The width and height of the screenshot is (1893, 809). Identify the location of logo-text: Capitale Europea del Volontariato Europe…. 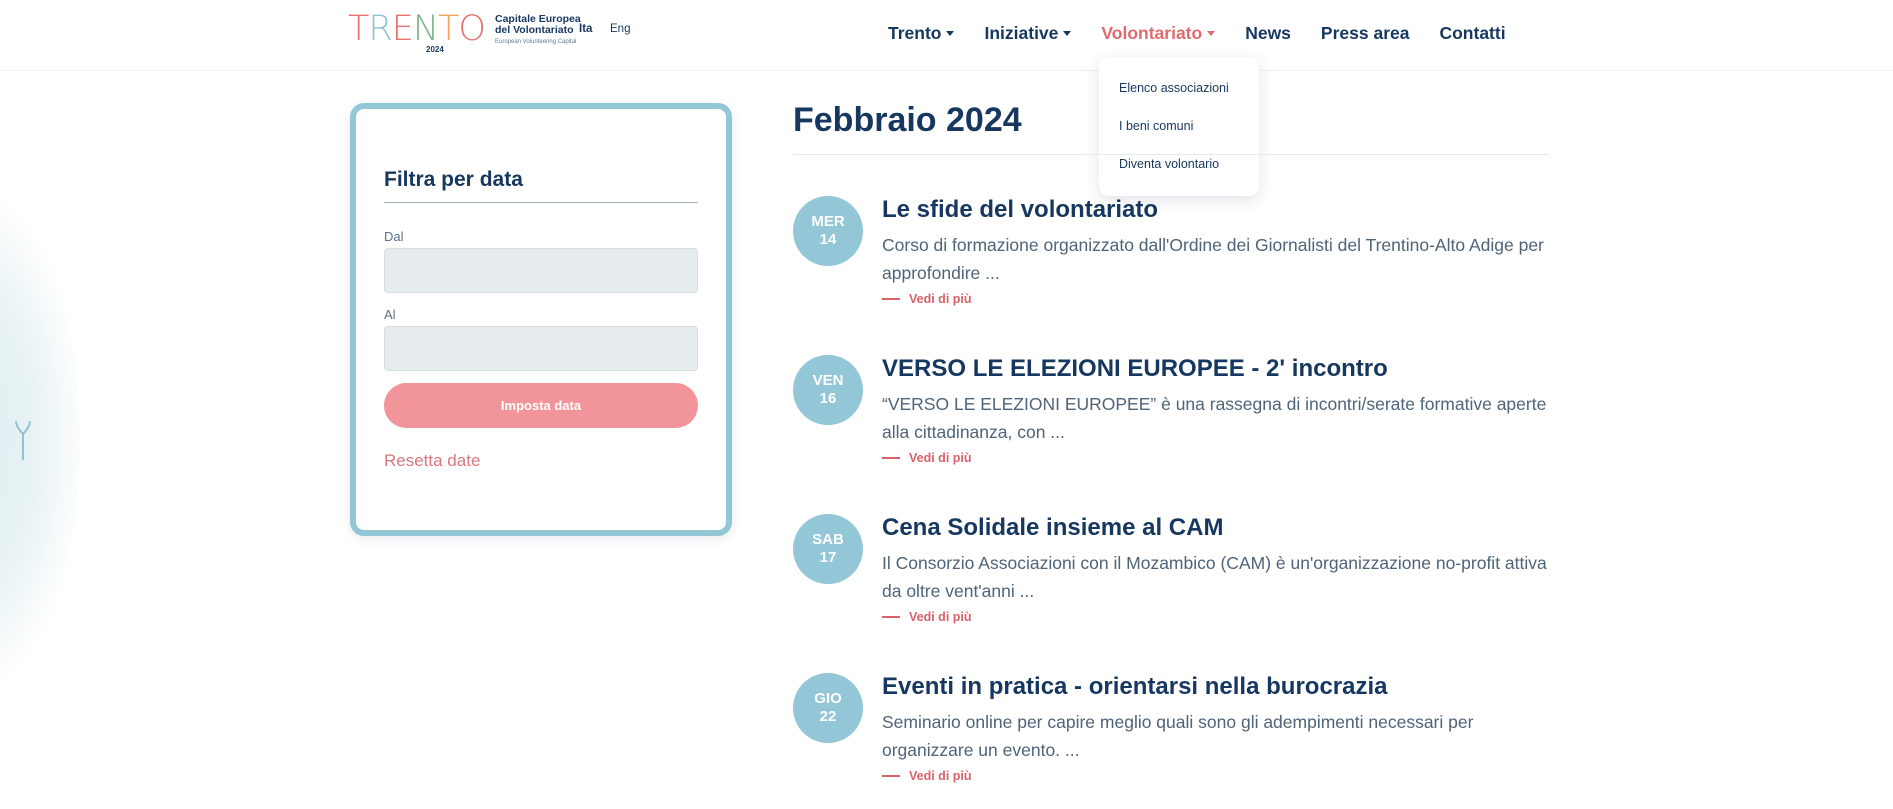
(537, 30).